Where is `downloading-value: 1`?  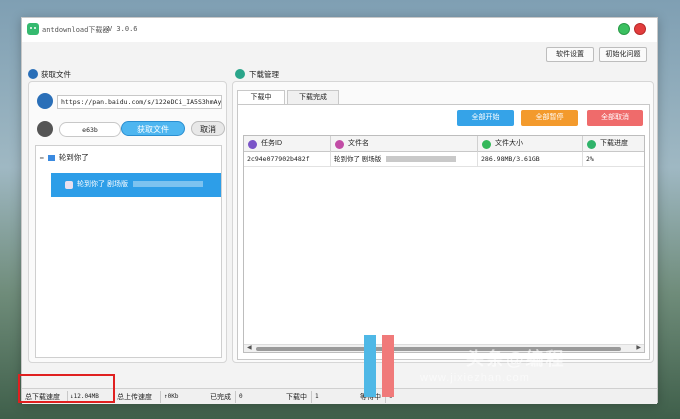 downloading-value: 1 is located at coordinates (317, 396).